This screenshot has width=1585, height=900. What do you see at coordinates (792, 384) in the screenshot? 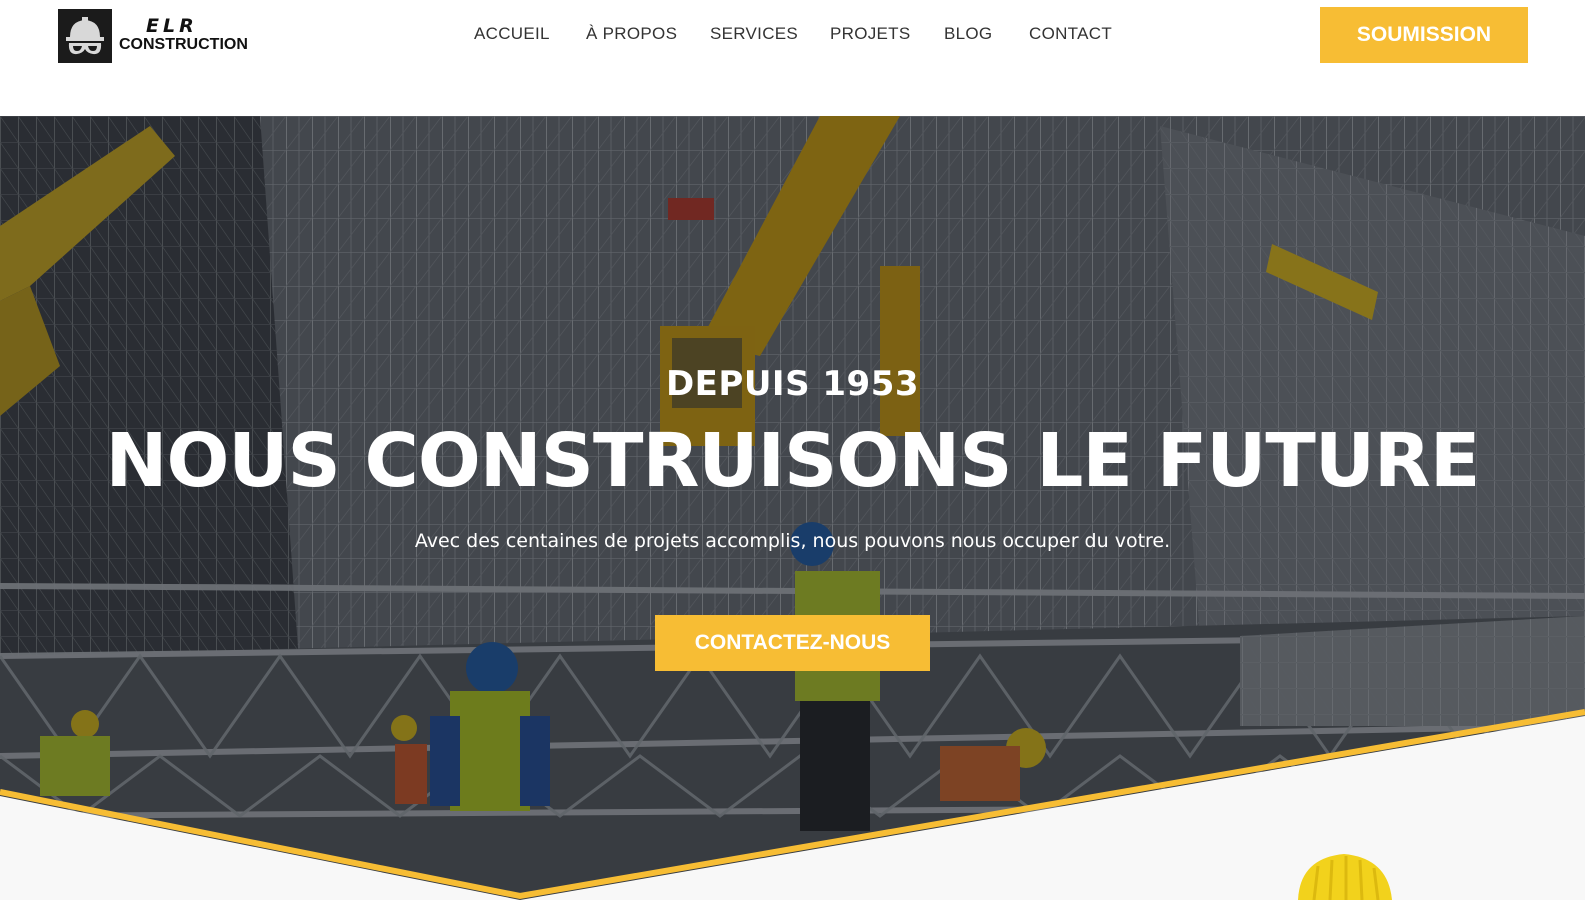
I see `hero-eyebrow: DEPUIS 1953` at bounding box center [792, 384].